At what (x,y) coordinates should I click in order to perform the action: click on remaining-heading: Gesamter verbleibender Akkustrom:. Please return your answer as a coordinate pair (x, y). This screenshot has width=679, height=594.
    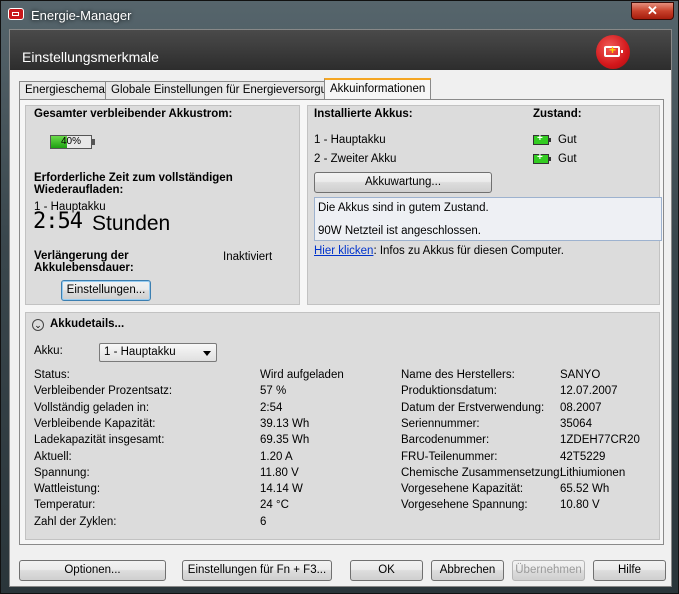
    Looking at the image, I should click on (133, 114).